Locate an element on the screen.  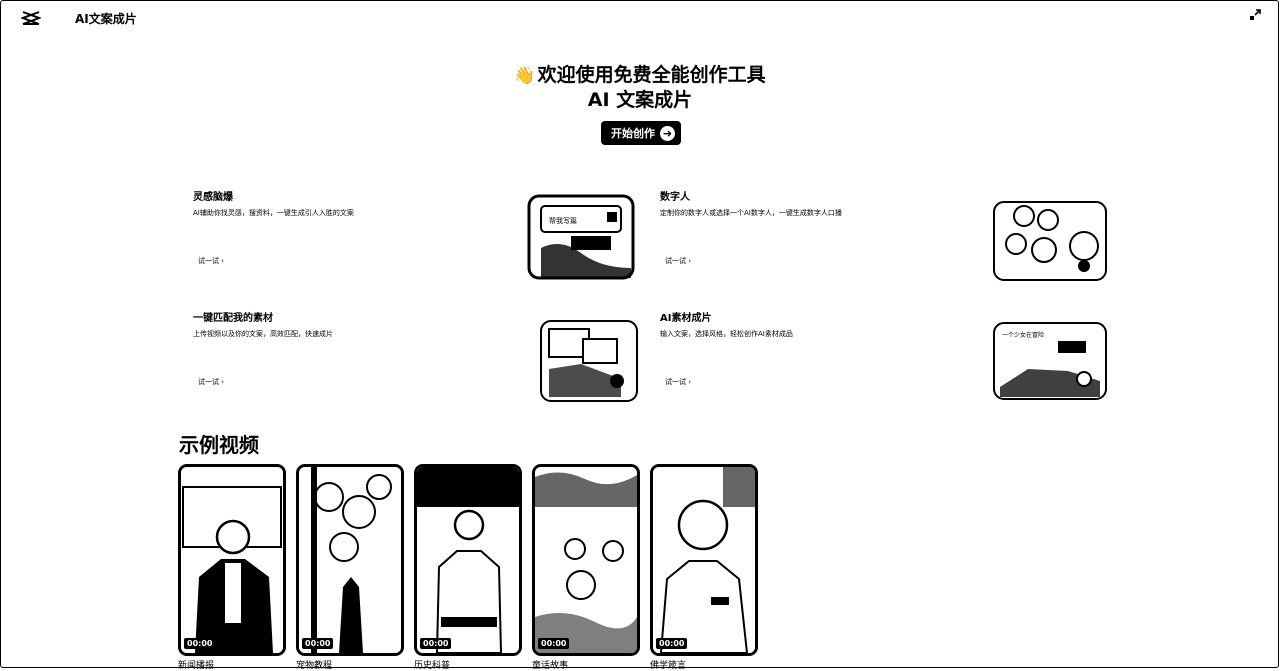
feature-title: 灵感脑爆 is located at coordinates (213, 197).